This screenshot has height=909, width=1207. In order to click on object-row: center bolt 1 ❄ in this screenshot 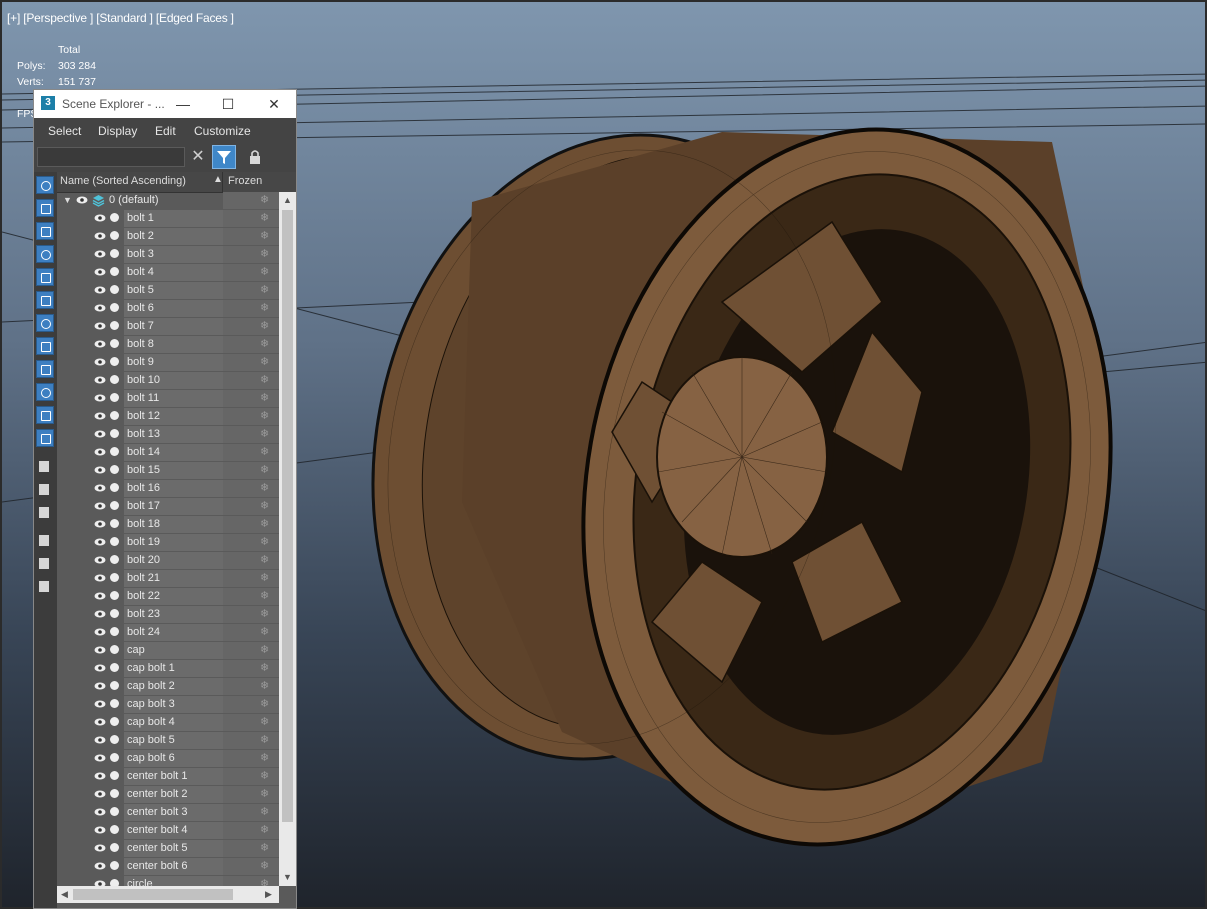, I will do `click(168, 777)`.